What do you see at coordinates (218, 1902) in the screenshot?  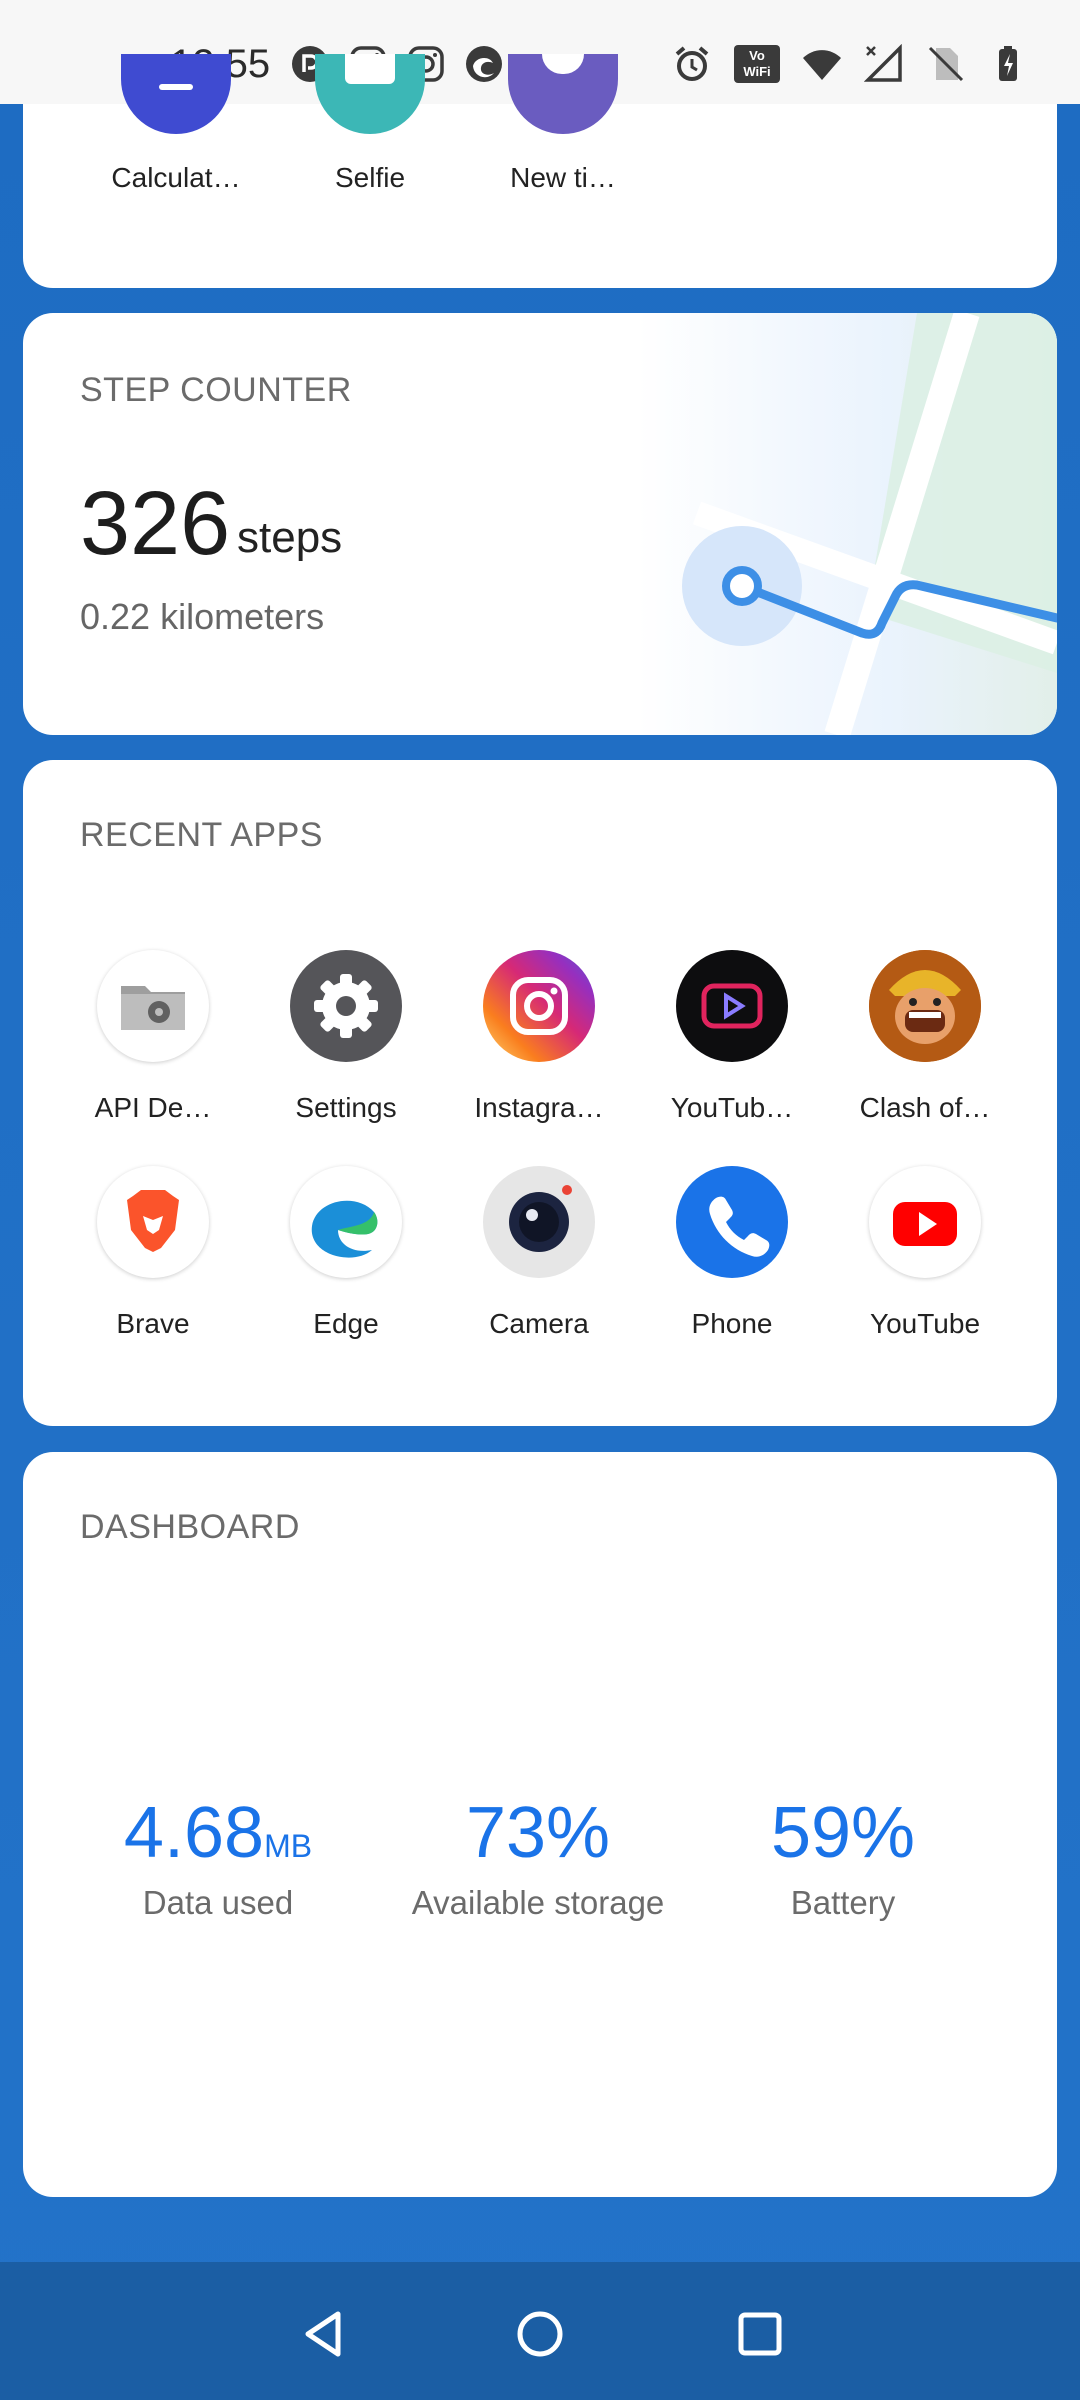 I see `data-used-label: Data used` at bounding box center [218, 1902].